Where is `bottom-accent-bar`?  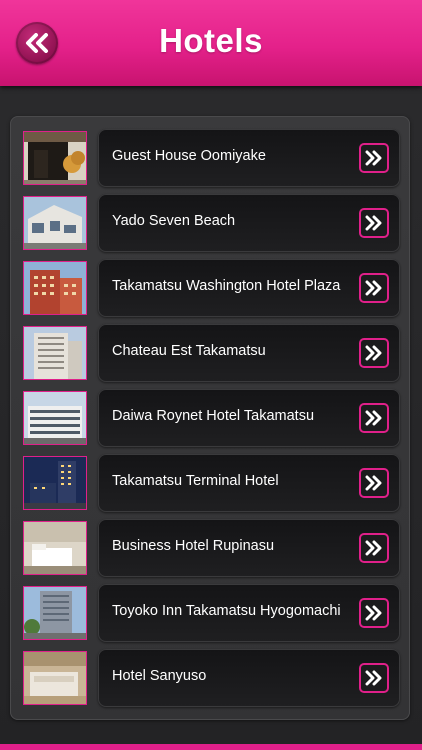
bottom-accent-bar is located at coordinates (211, 747).